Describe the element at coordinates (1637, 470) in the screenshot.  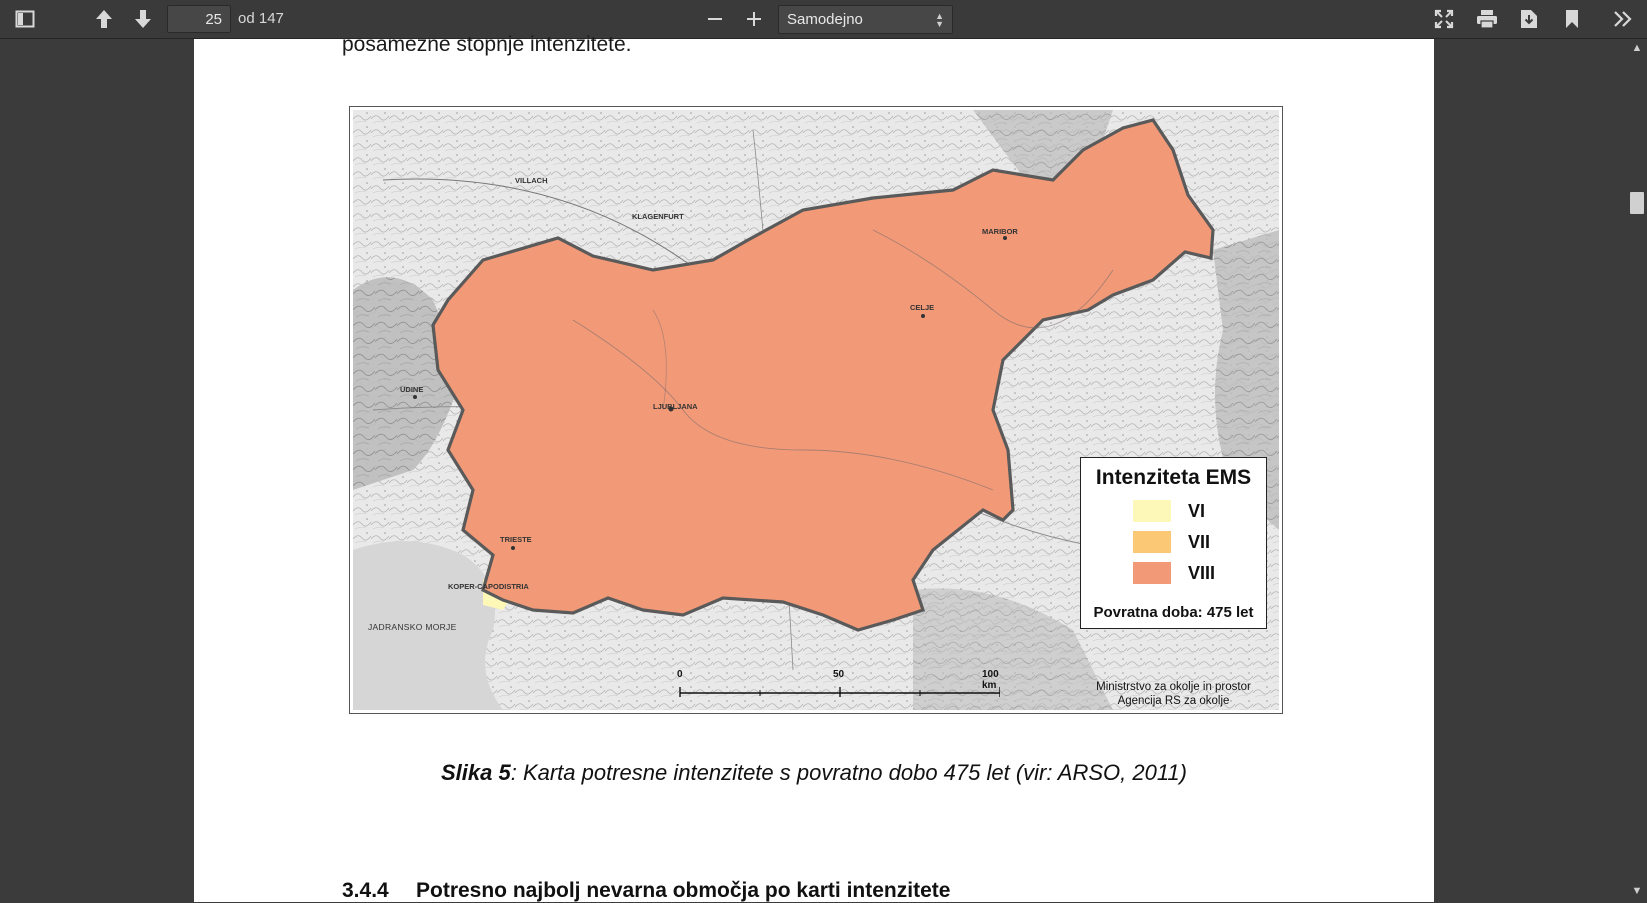
I see `vertical-scrollbar` at that location.